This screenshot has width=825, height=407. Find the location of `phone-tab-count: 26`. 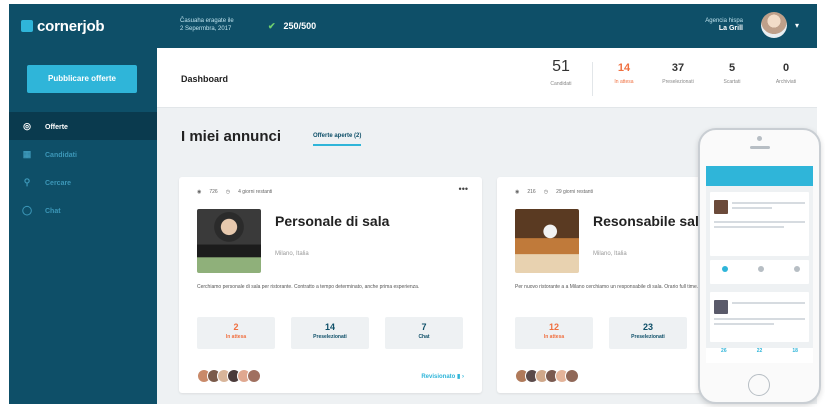

phone-tab-count: 26 is located at coordinates (724, 351).